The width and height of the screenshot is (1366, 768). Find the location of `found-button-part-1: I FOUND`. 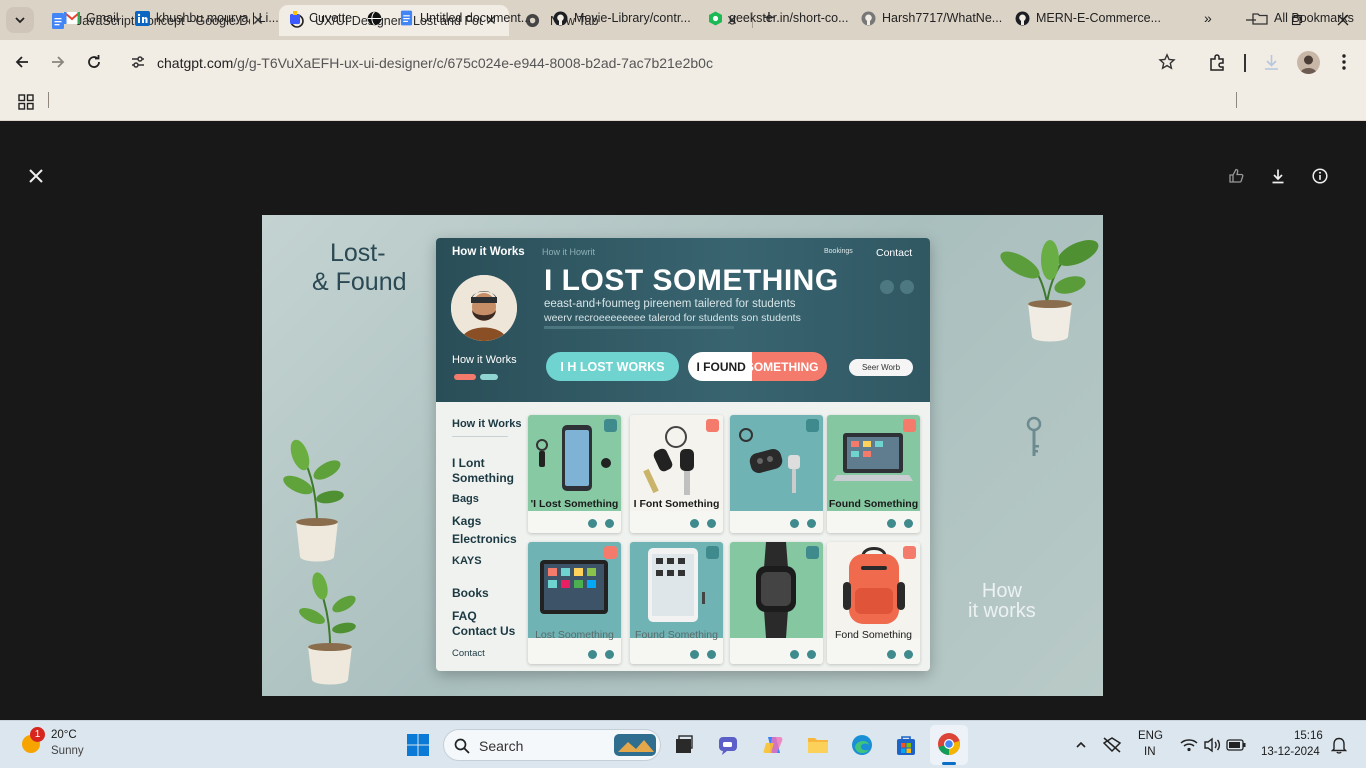

found-button-part-1: I FOUND is located at coordinates (721, 366).